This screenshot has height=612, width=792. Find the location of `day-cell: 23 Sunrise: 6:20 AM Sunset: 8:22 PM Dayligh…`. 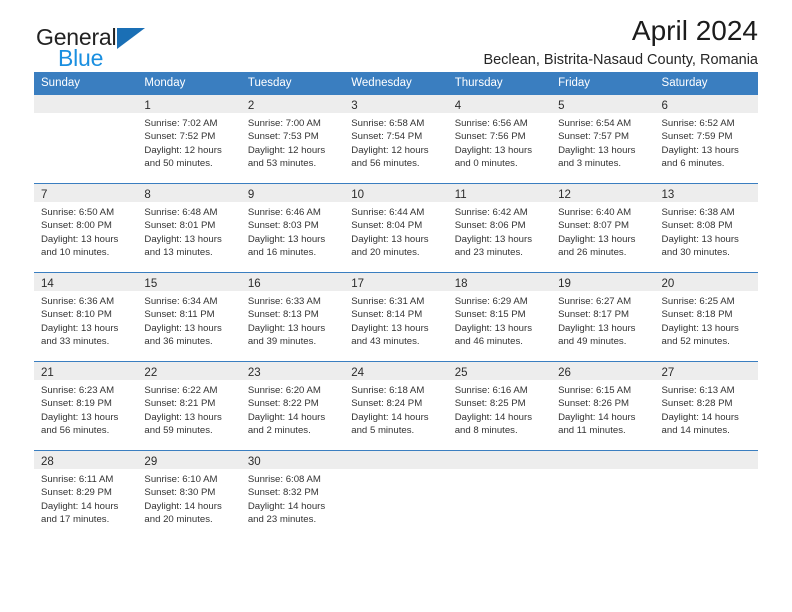

day-cell: 23 Sunrise: 6:20 AM Sunset: 8:22 PM Dayligh… is located at coordinates (292, 405).